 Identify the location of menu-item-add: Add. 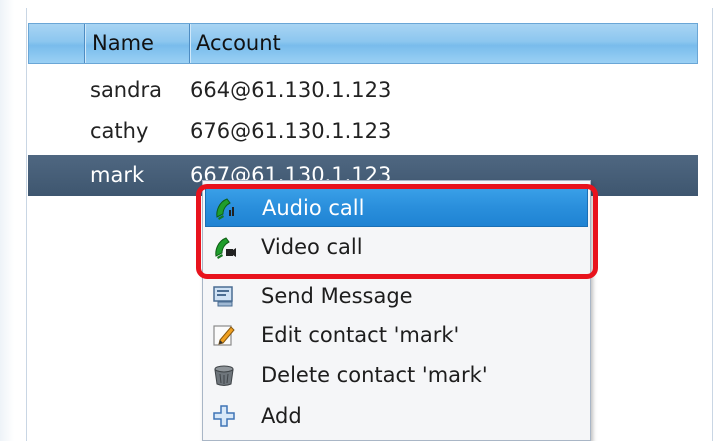
(396, 416).